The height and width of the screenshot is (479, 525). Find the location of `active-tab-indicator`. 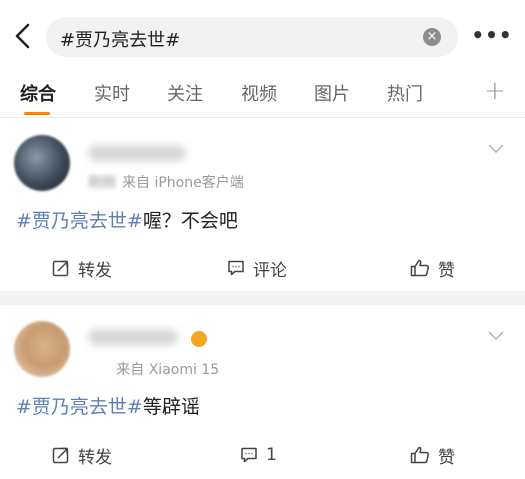

active-tab-indicator is located at coordinates (37, 113).